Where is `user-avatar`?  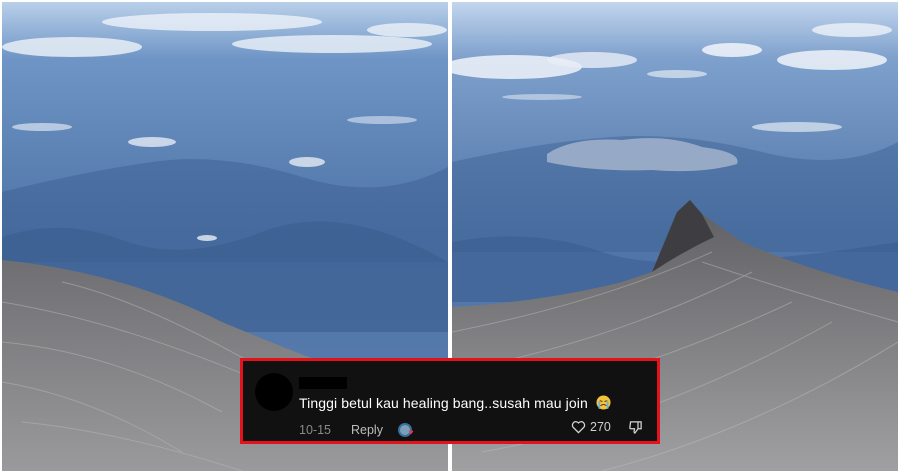
user-avatar is located at coordinates (274, 392).